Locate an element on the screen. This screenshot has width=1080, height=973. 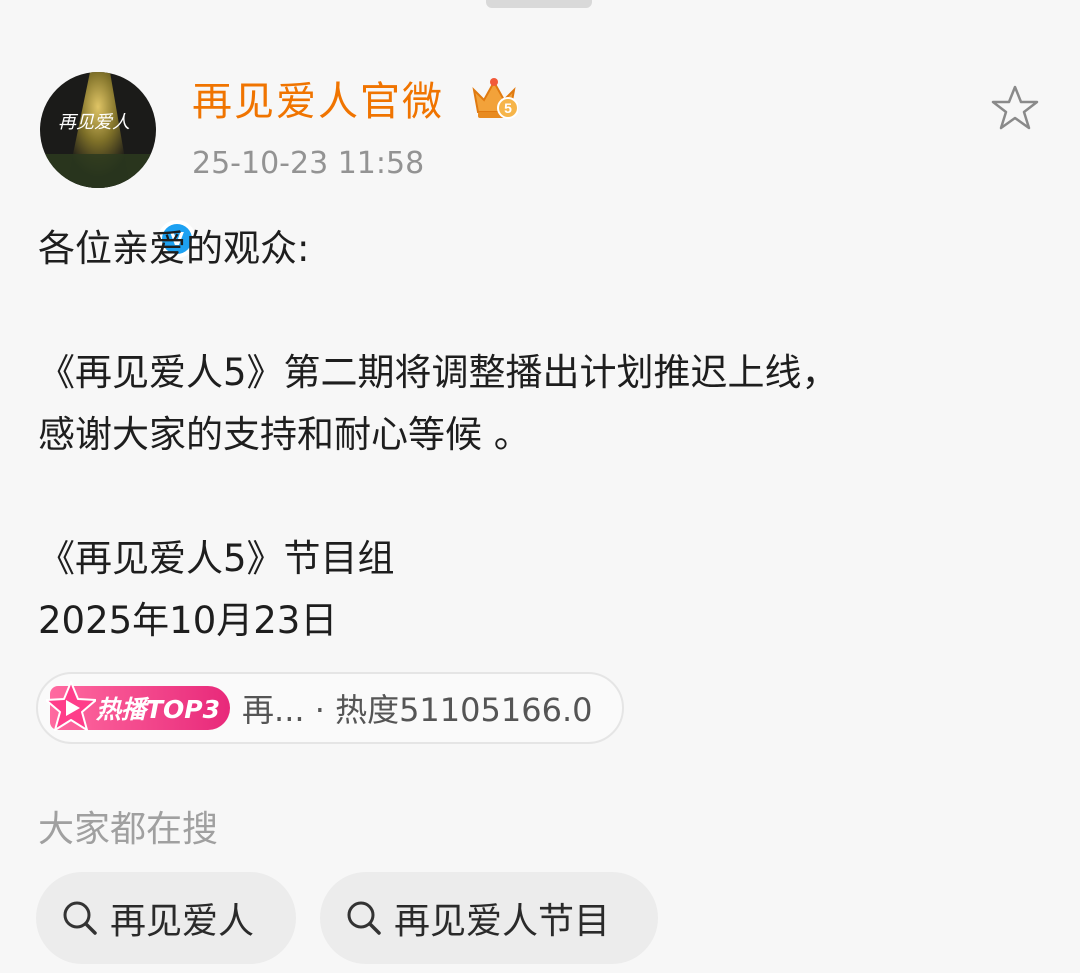
post-line: 《再见爱人5》第二期将调整播出计划推迟上线， is located at coordinates (438, 372).